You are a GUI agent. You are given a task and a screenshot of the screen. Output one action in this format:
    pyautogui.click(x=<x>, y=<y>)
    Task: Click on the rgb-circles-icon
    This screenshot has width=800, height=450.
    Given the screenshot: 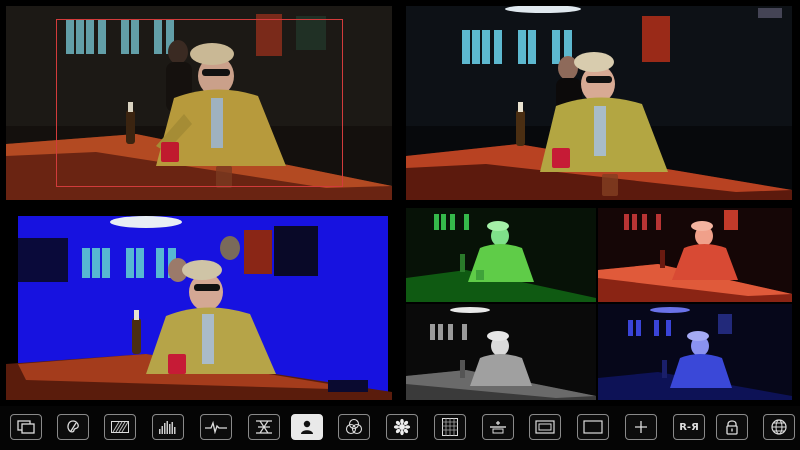 What is the action you would take?
    pyautogui.click(x=354, y=427)
    